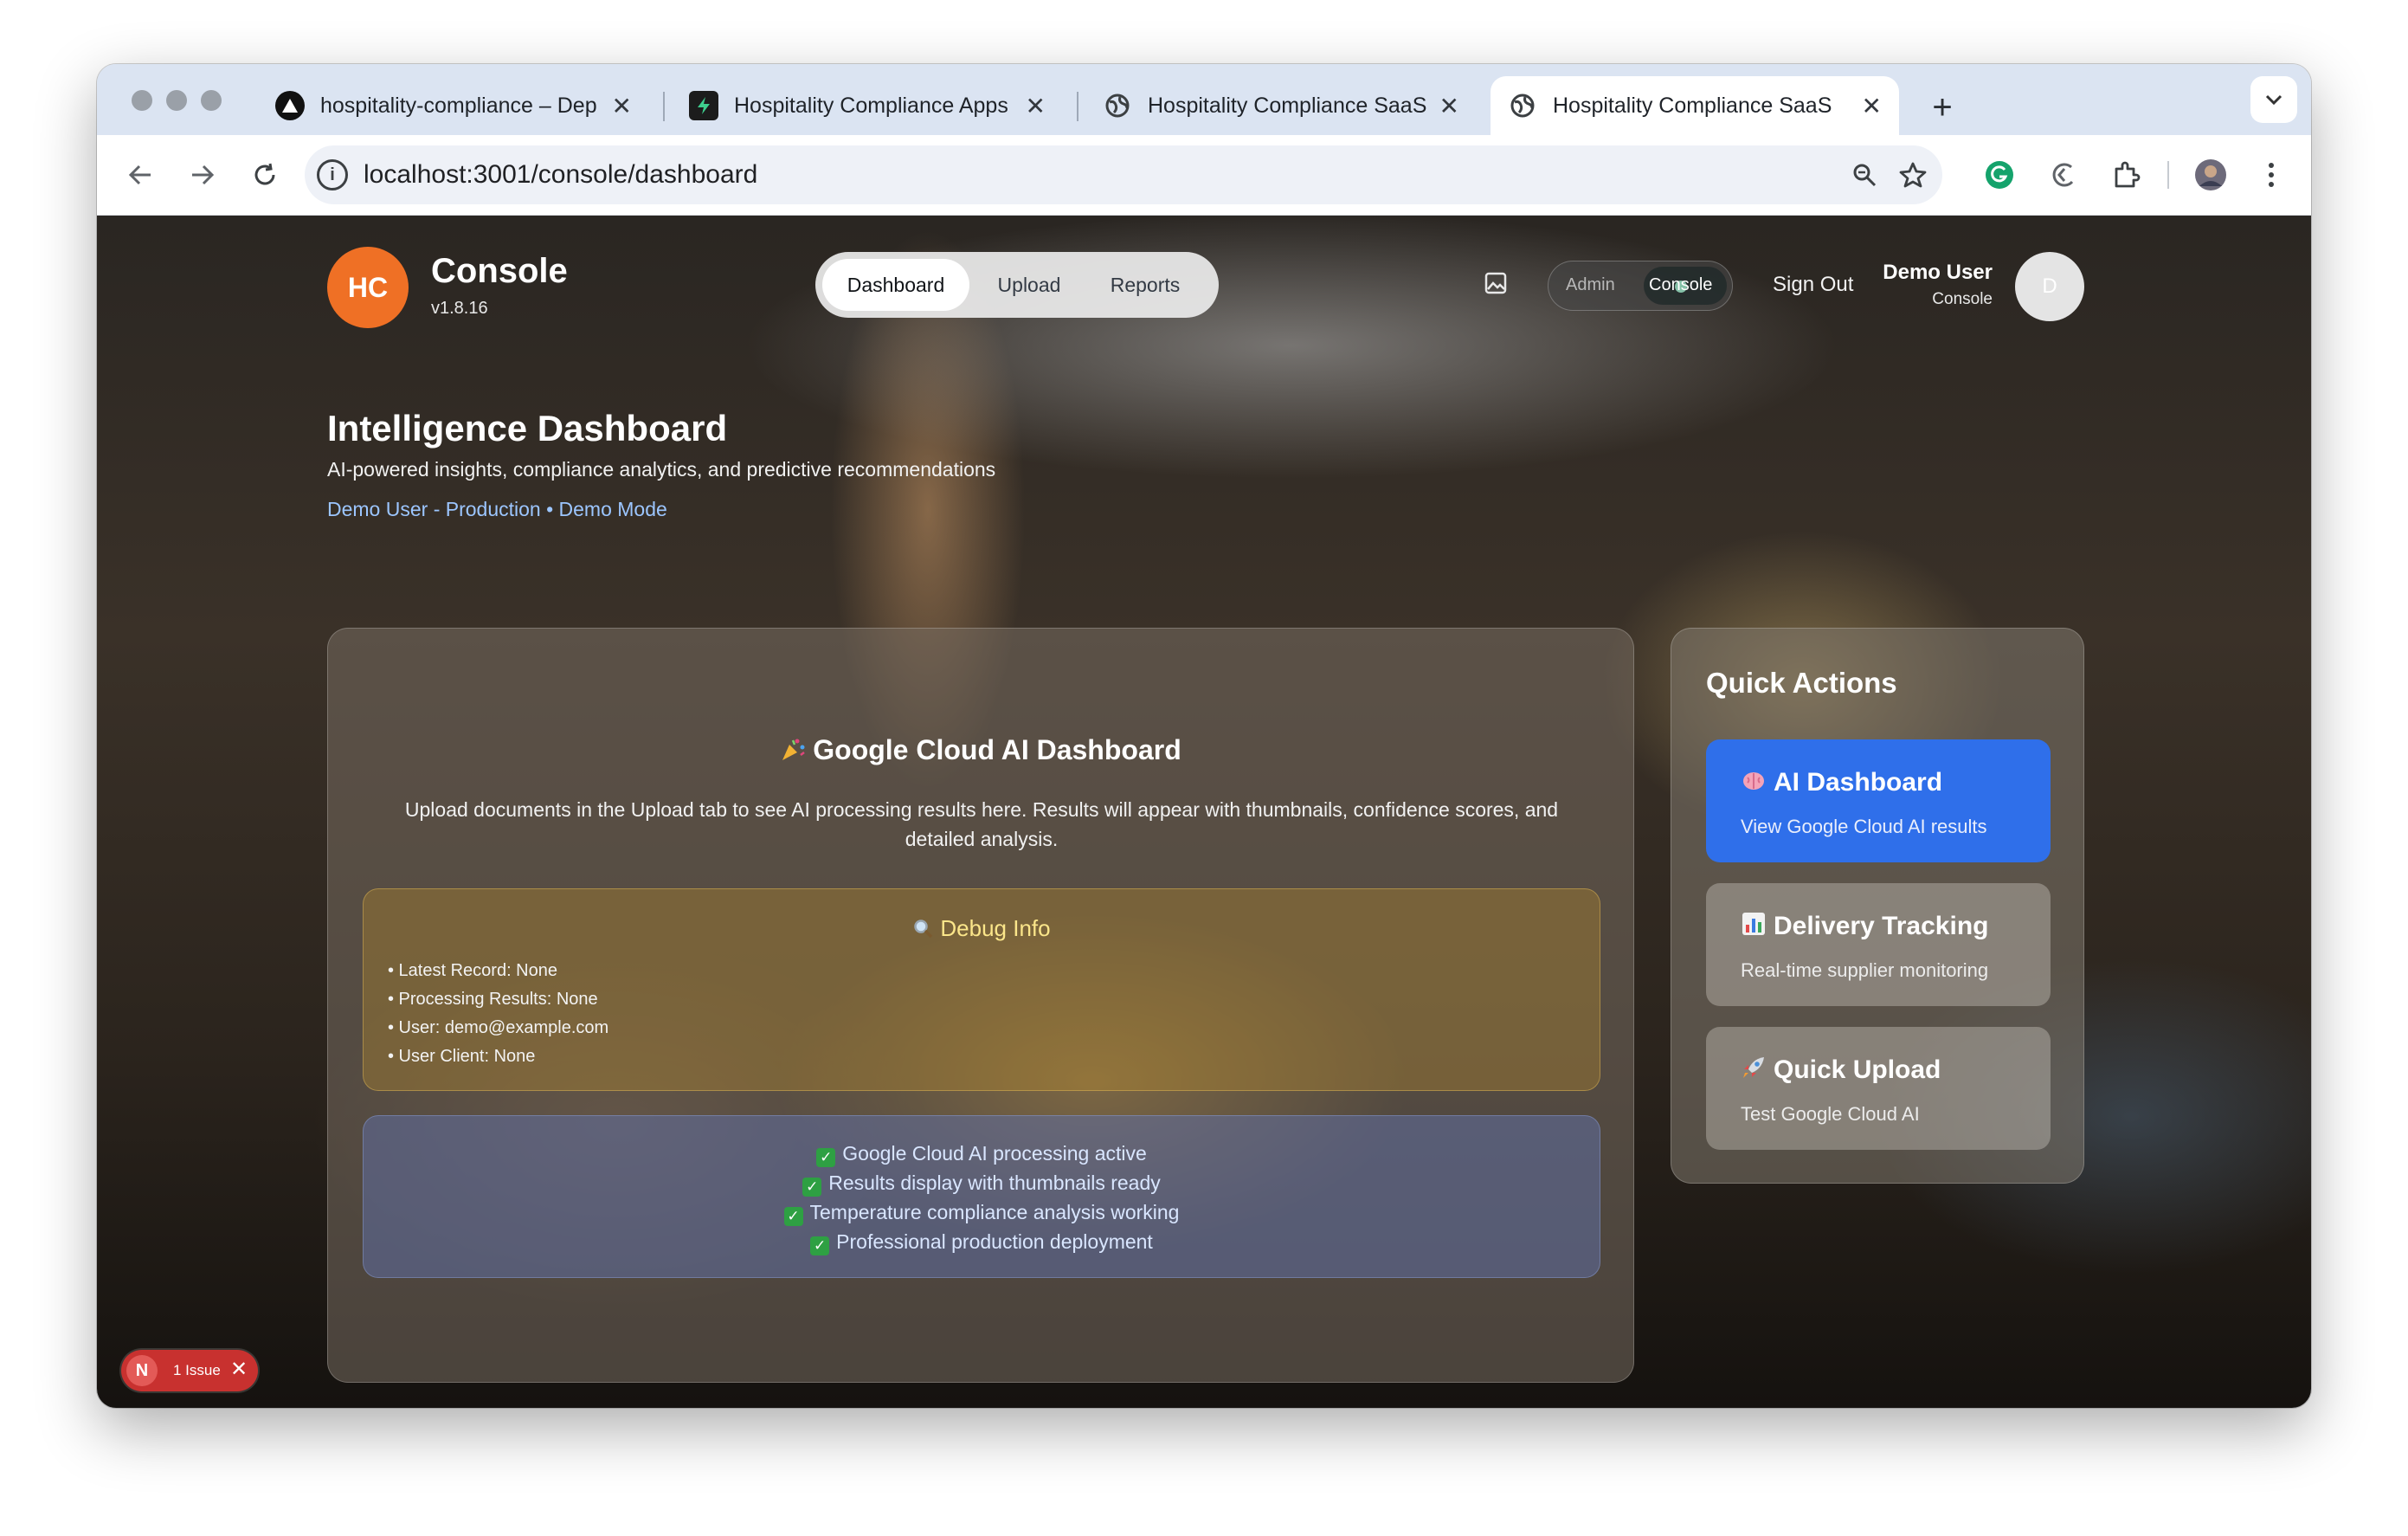 This screenshot has height=1536, width=2408. What do you see at coordinates (499, 271) in the screenshot?
I see `app-title: Console` at bounding box center [499, 271].